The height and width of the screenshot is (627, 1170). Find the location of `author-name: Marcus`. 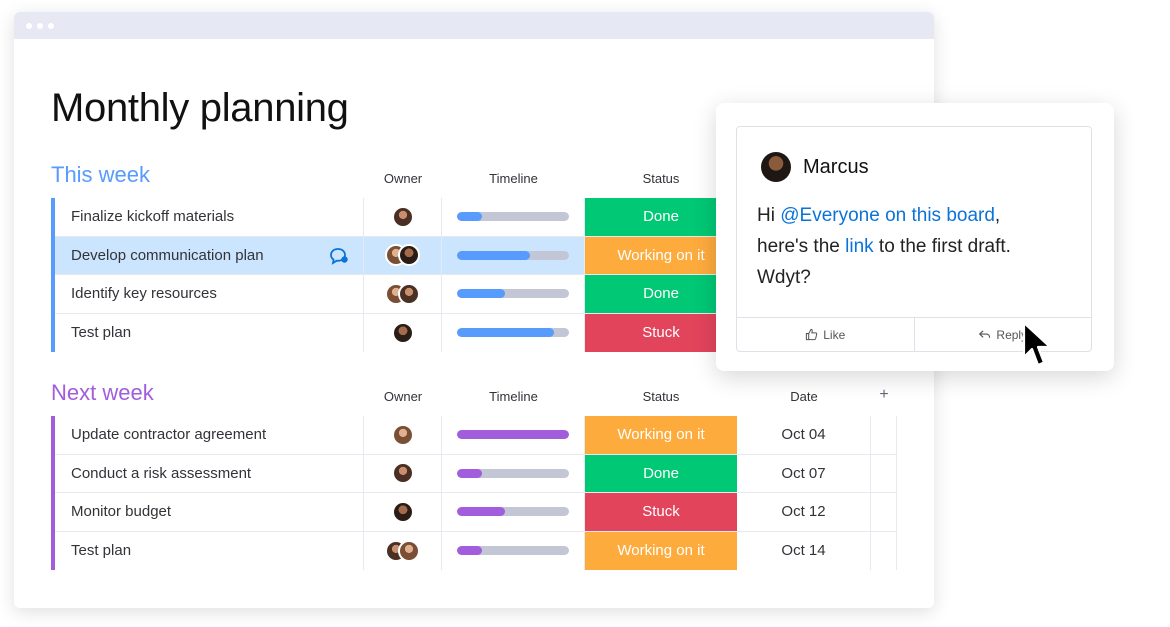

author-name: Marcus is located at coordinates (836, 167).